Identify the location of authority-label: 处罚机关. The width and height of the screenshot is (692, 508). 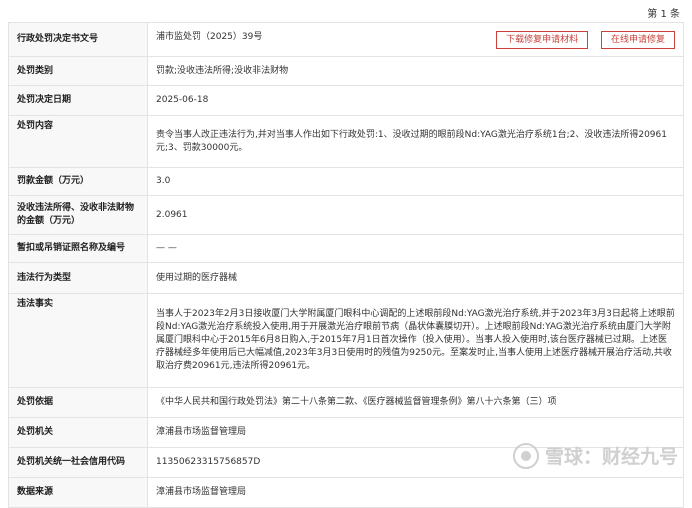
(78, 432).